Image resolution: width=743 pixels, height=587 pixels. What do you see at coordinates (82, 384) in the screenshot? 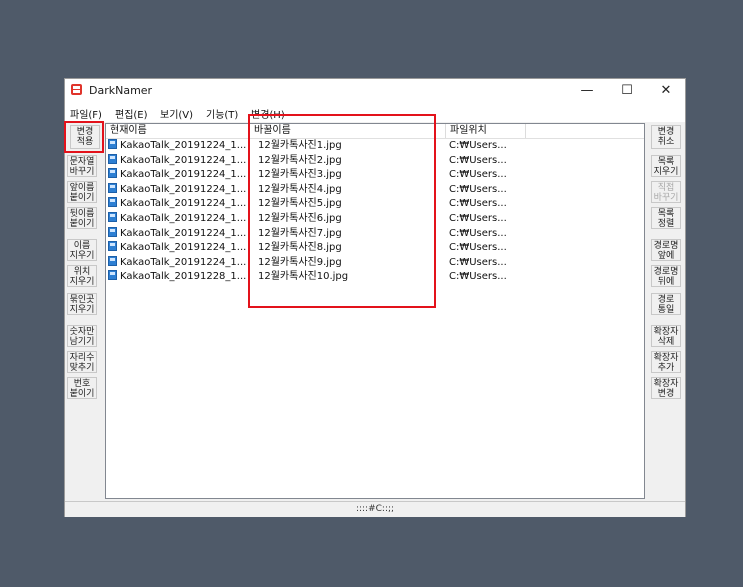
I see `button-label: 번호` at bounding box center [82, 384].